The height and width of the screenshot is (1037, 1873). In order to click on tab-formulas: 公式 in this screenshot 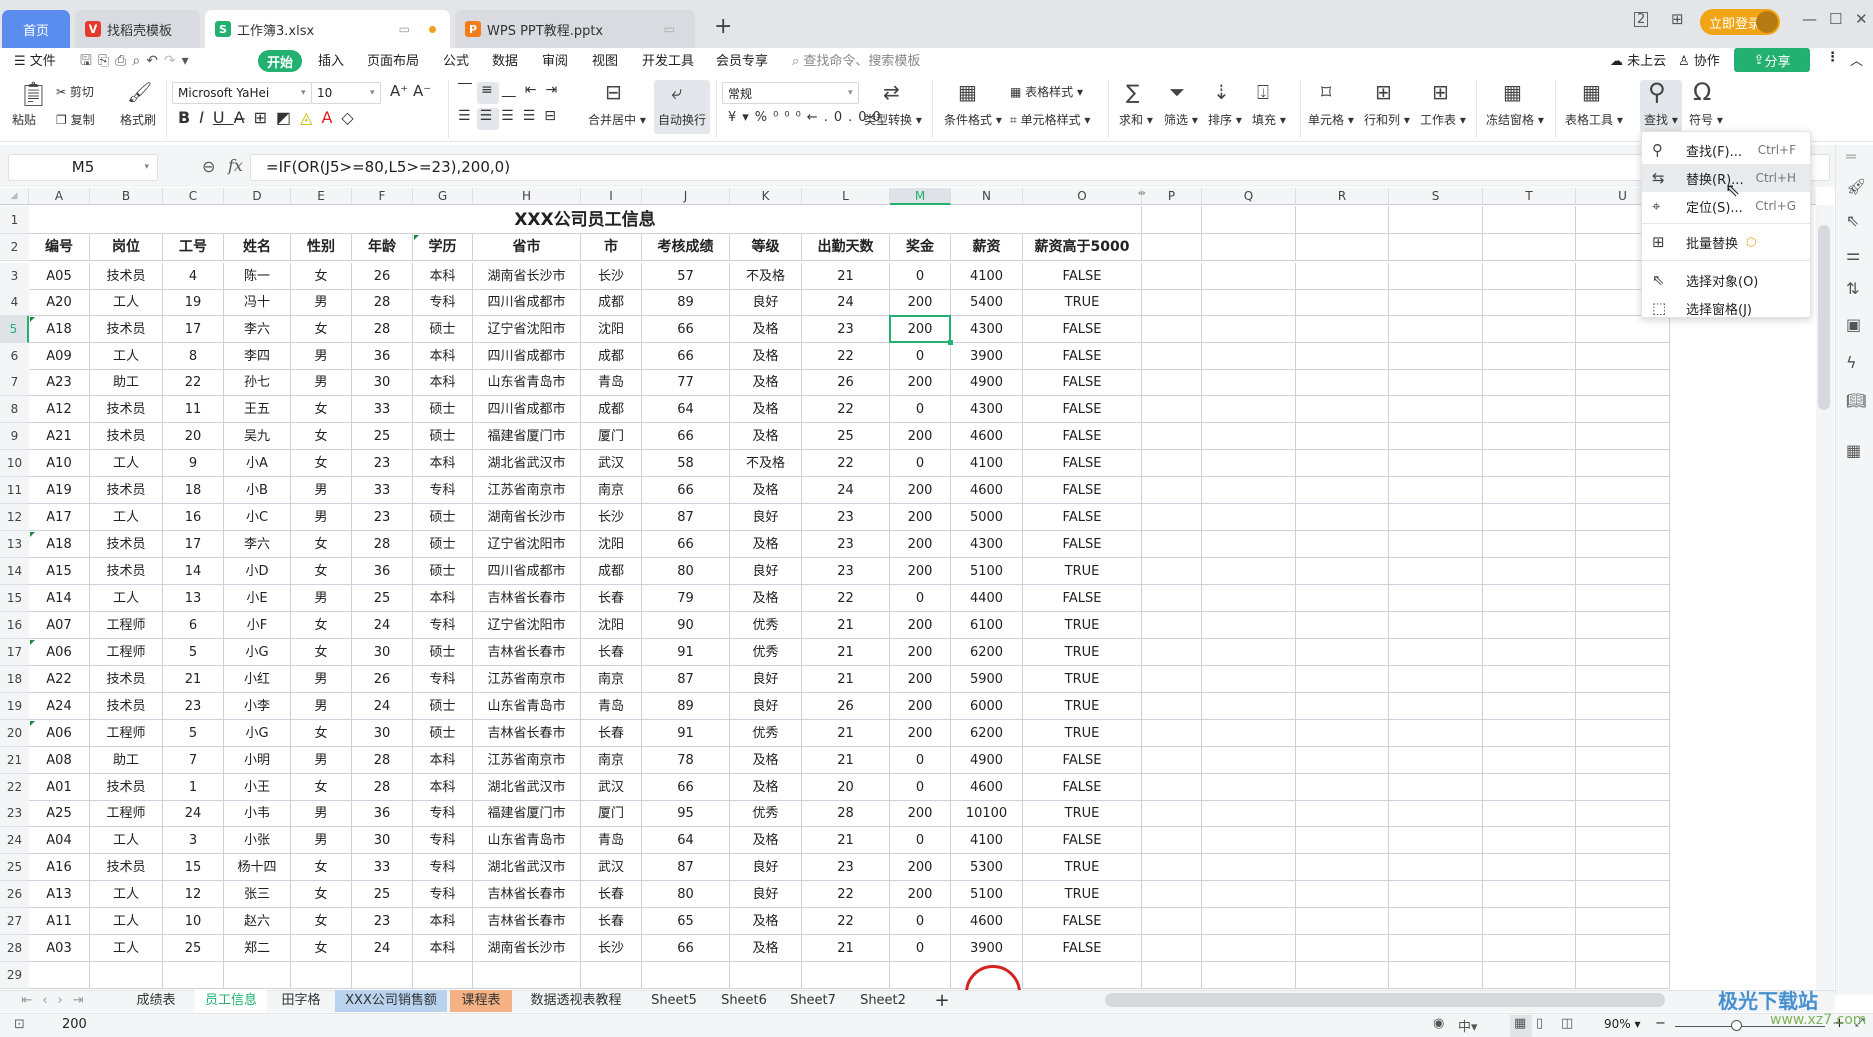, I will do `click(456, 59)`.